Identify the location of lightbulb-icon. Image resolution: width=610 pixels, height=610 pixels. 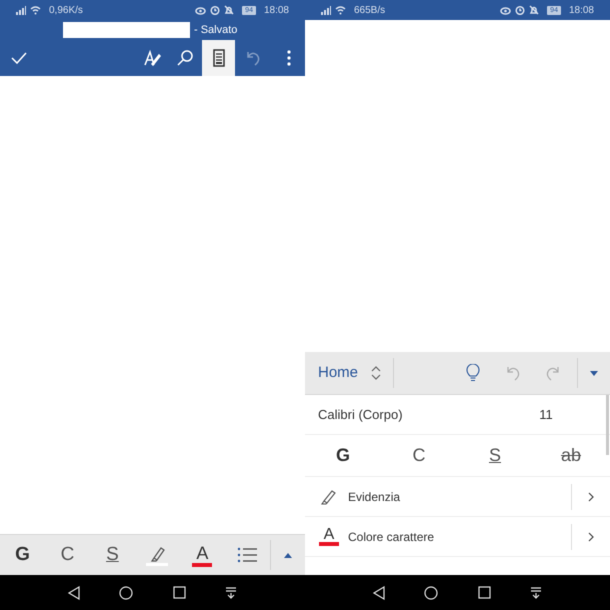
(473, 373).